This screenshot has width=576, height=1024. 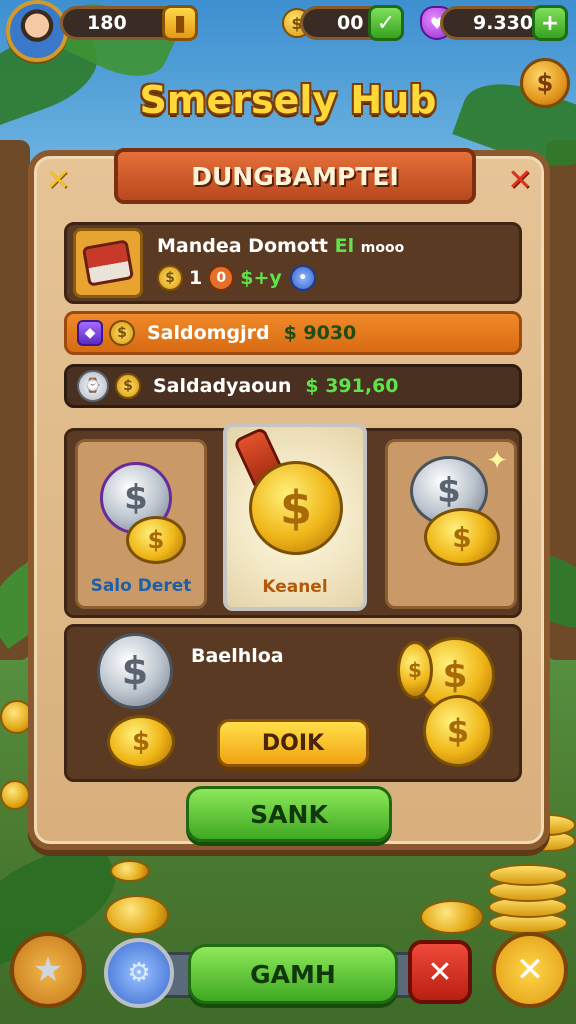 I want to click on balance-row-2: ⌚ $ Saldadyaoun $ 391,60, so click(x=293, y=386).